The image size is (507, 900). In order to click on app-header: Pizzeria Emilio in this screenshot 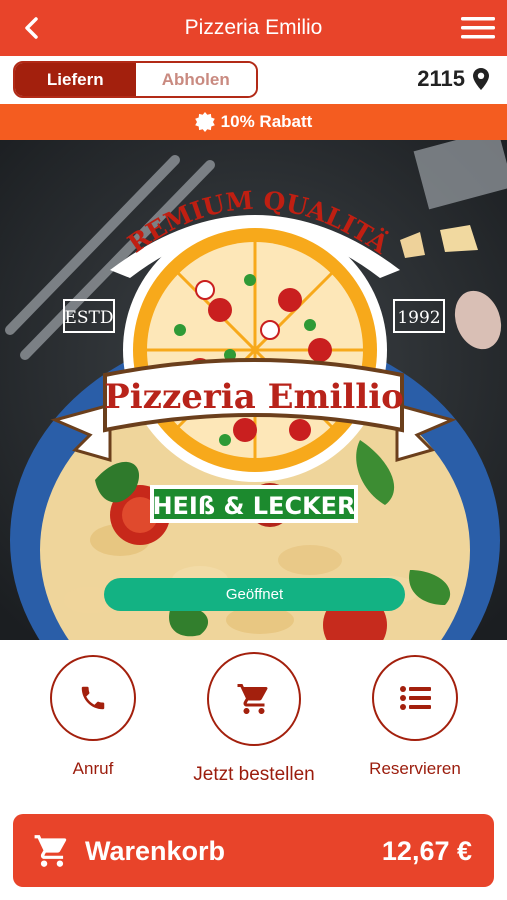, I will do `click(253, 28)`.